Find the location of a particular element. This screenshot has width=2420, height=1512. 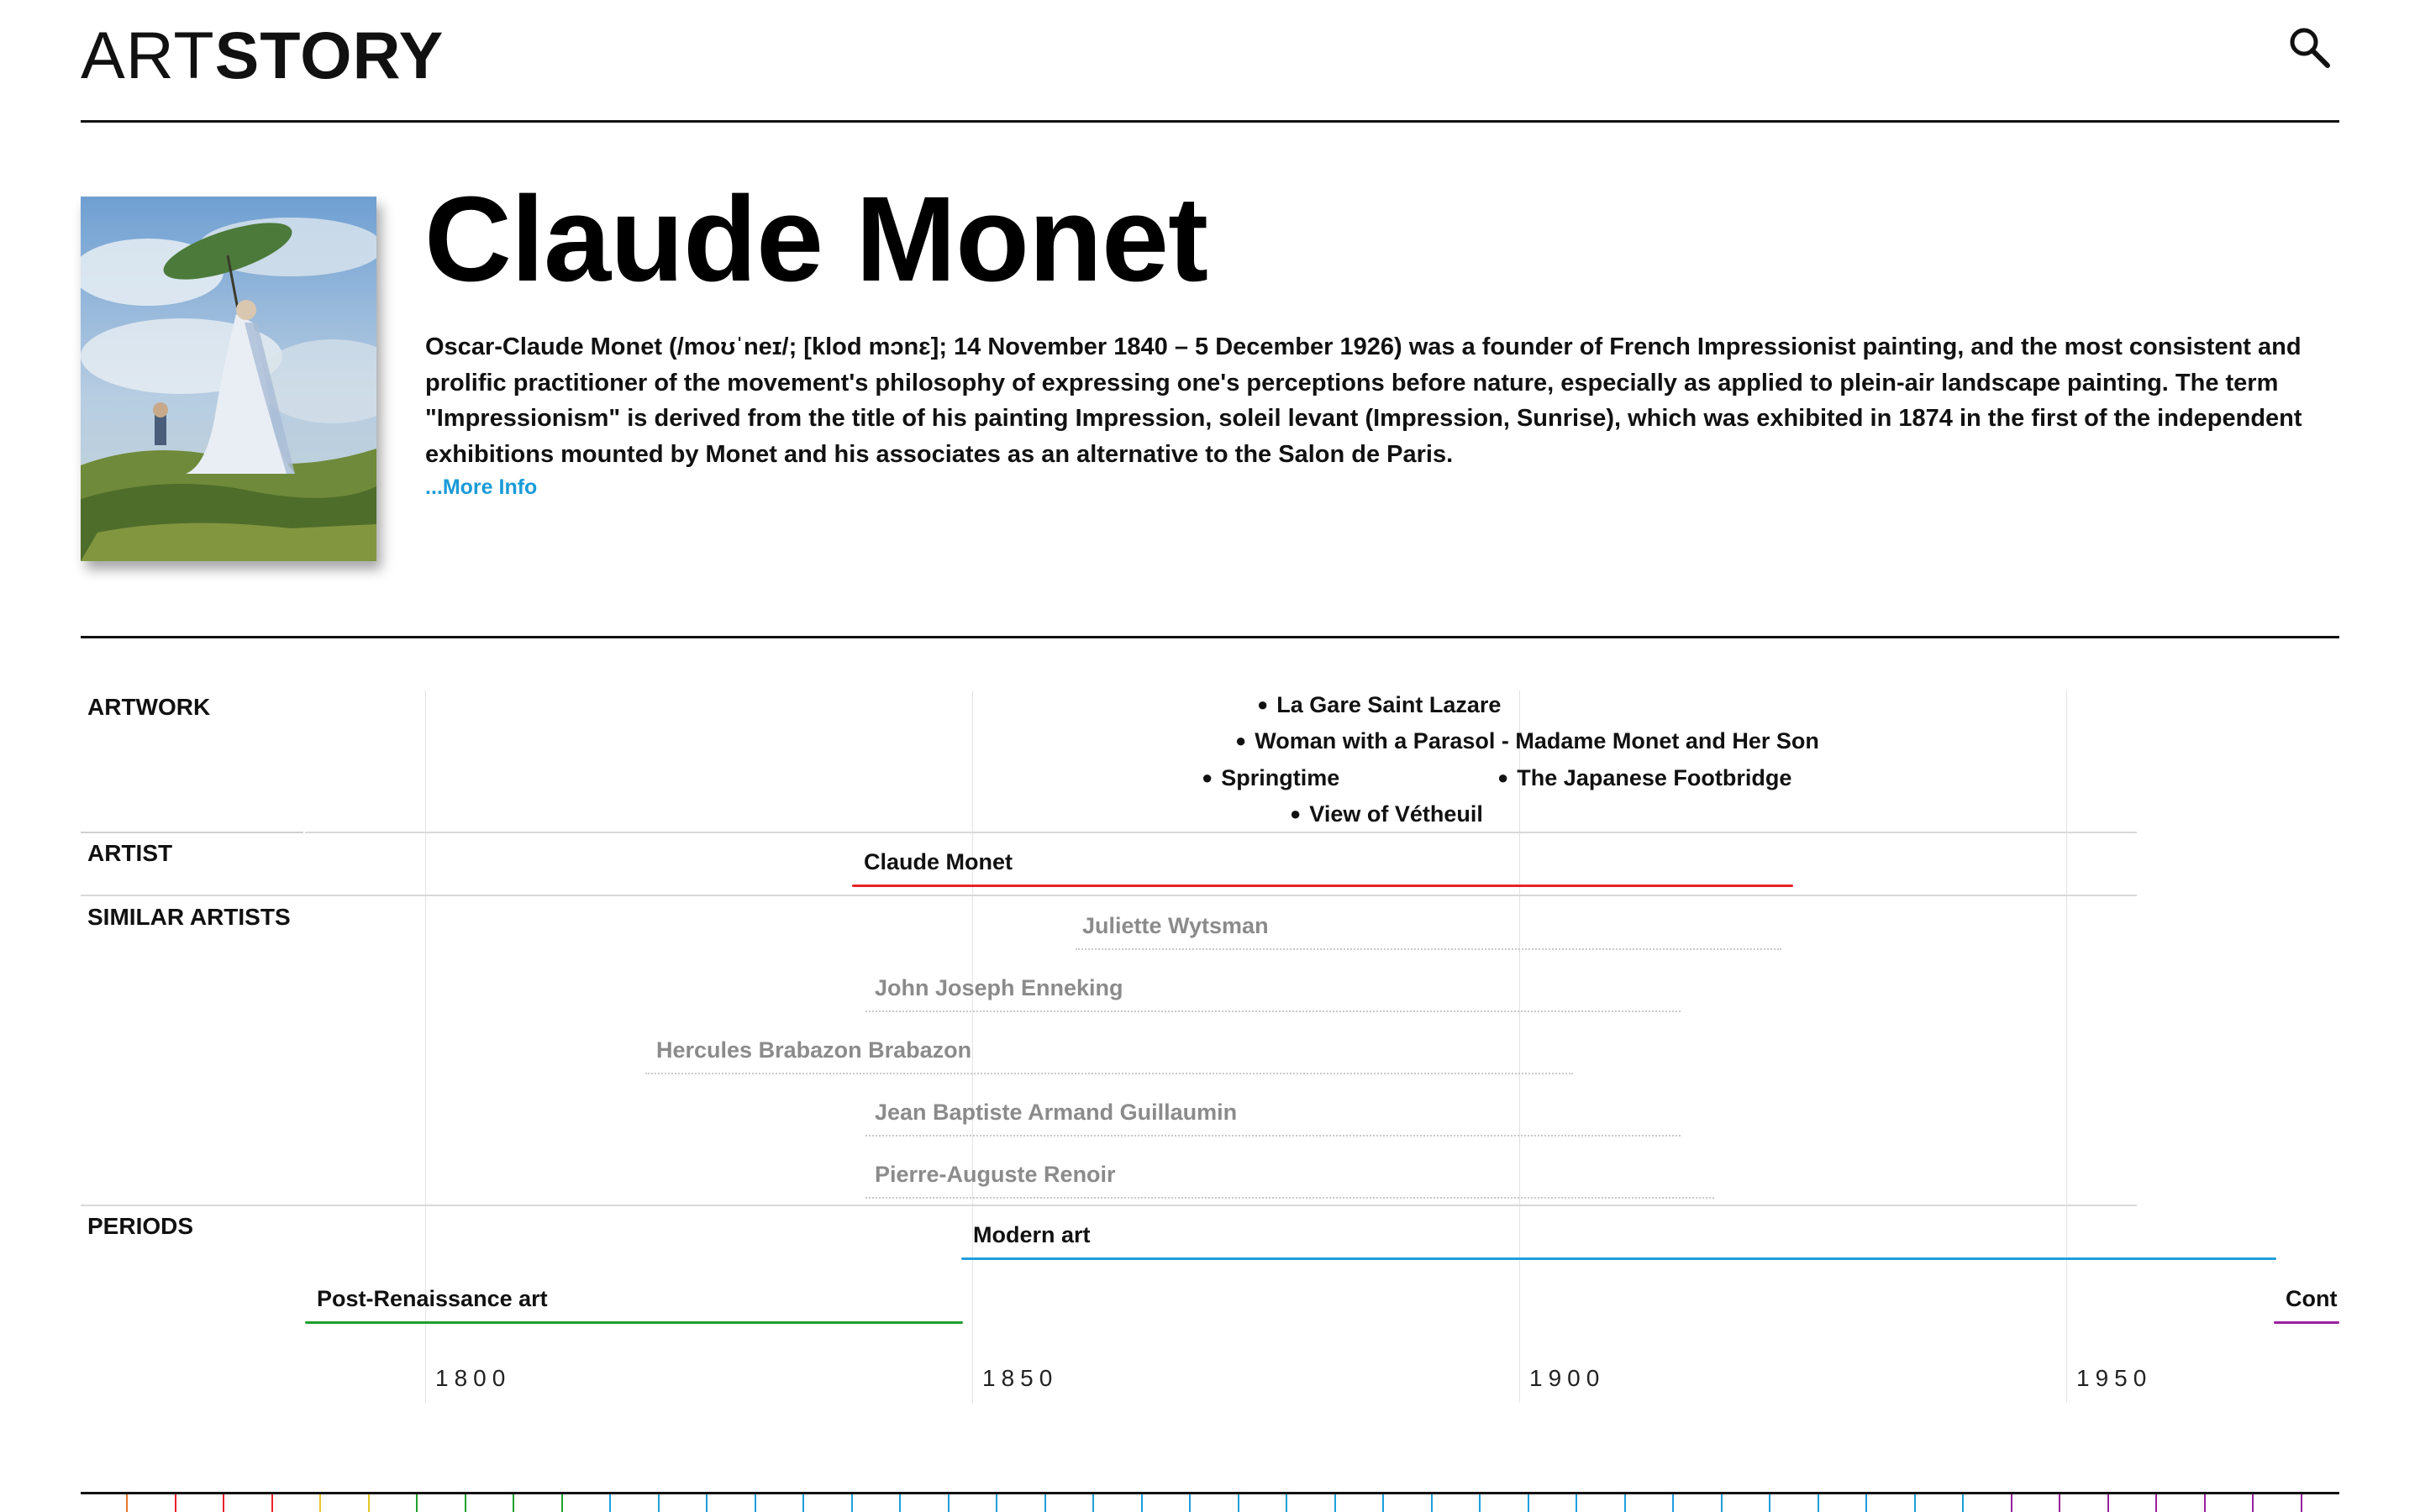

period-post-renaissance-art: Post-Renaissance art is located at coordinates (433, 1299).